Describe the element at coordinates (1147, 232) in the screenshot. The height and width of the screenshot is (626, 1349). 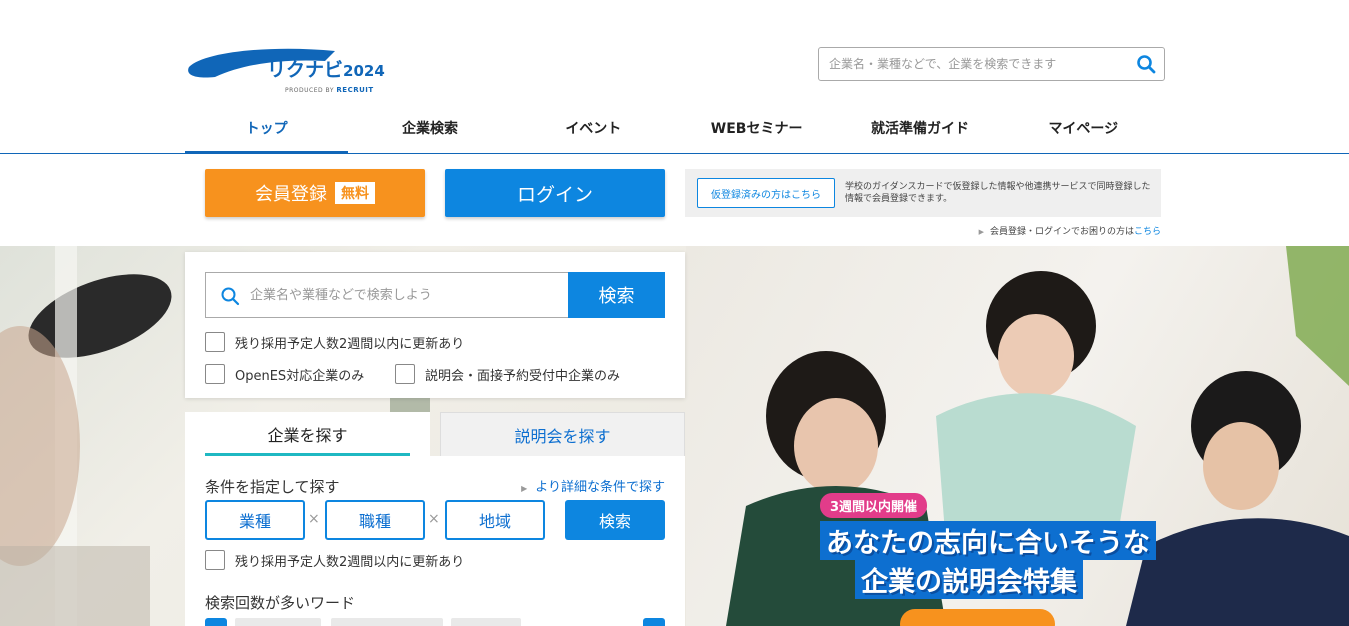
I see `login-help-link: こちら` at that location.